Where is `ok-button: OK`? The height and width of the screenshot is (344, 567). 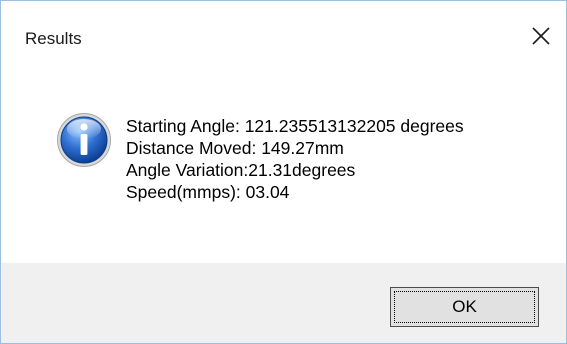 ok-button: OK is located at coordinates (464, 307).